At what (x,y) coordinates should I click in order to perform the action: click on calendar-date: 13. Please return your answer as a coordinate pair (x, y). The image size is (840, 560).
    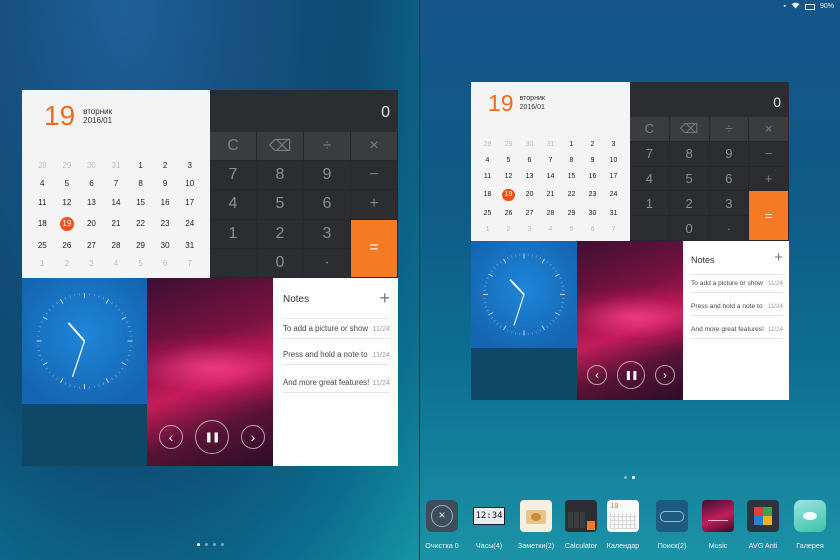
    Looking at the image, I should click on (91, 202).